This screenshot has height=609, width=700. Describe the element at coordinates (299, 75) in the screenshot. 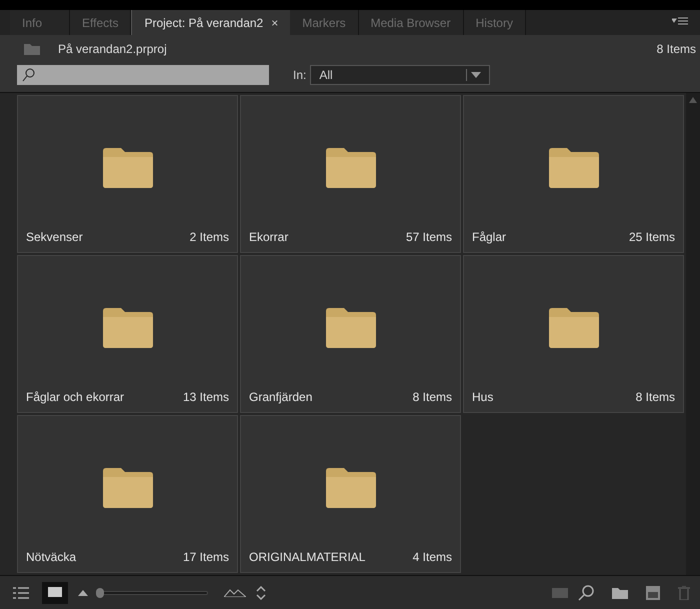

I see `filter-label: In:` at that location.